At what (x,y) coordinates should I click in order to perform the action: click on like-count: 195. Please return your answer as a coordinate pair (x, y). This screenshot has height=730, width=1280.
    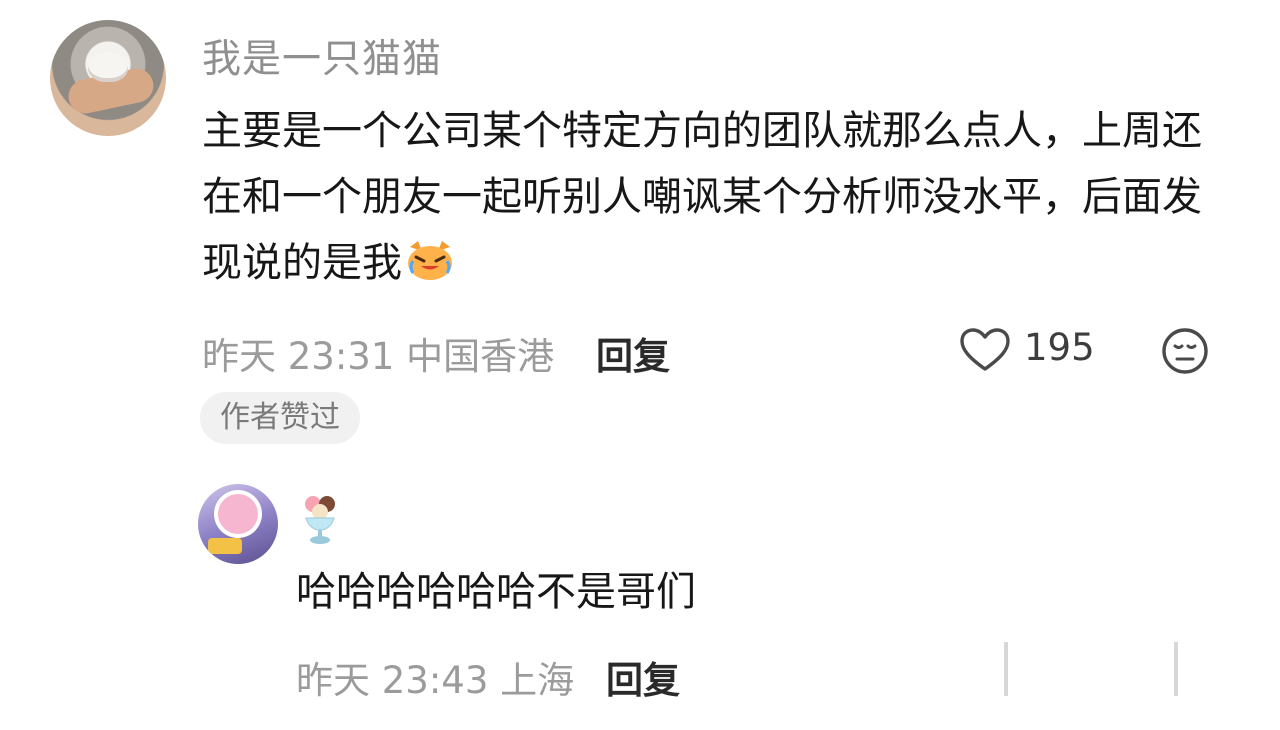
    Looking at the image, I should click on (1059, 347).